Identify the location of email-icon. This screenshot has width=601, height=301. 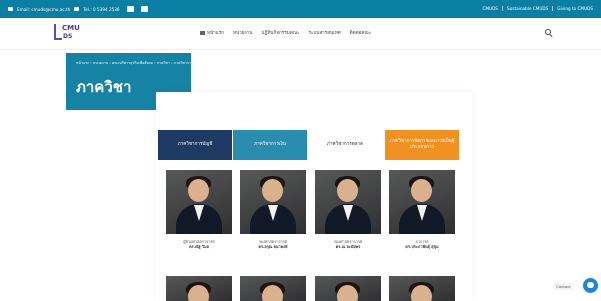
(10, 9).